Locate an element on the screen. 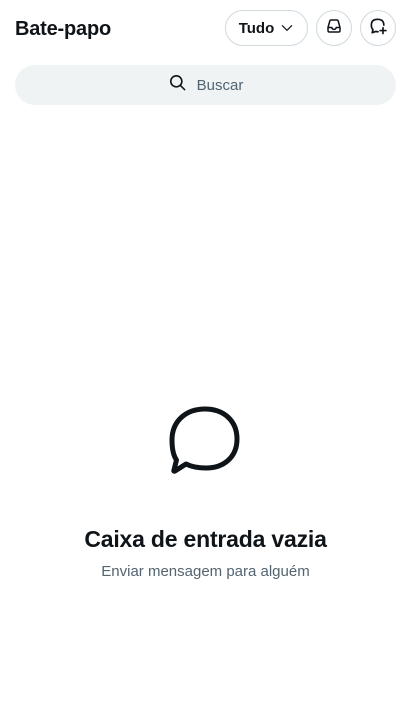 The height and width of the screenshot is (710, 411). chat-bubble-icon is located at coordinates (205, 440).